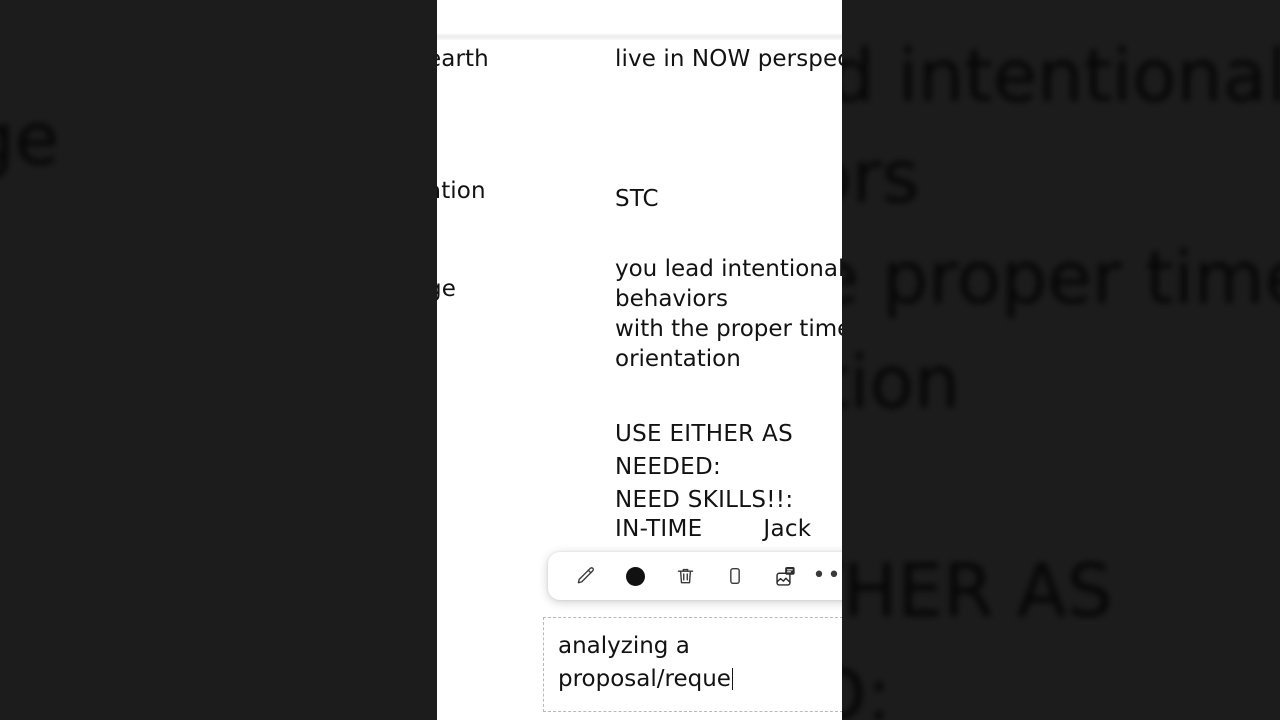  I want to click on overflow-menu-icon: •••, so click(826, 576).